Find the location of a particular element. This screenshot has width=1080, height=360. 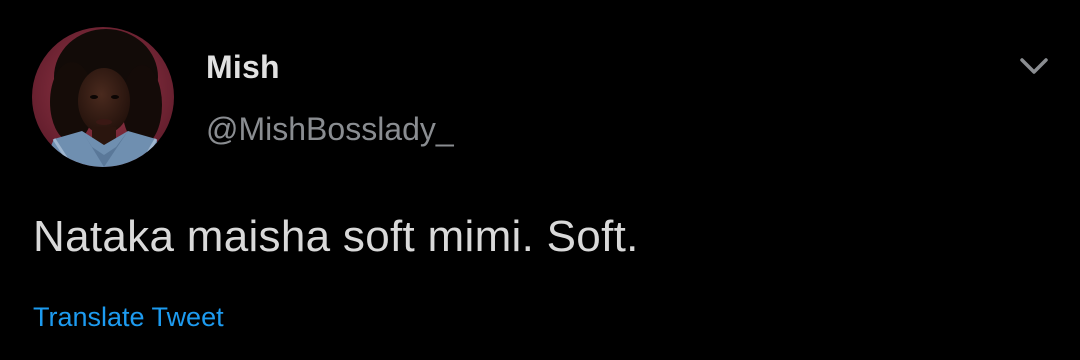

user-avatar-image is located at coordinates (103, 97).